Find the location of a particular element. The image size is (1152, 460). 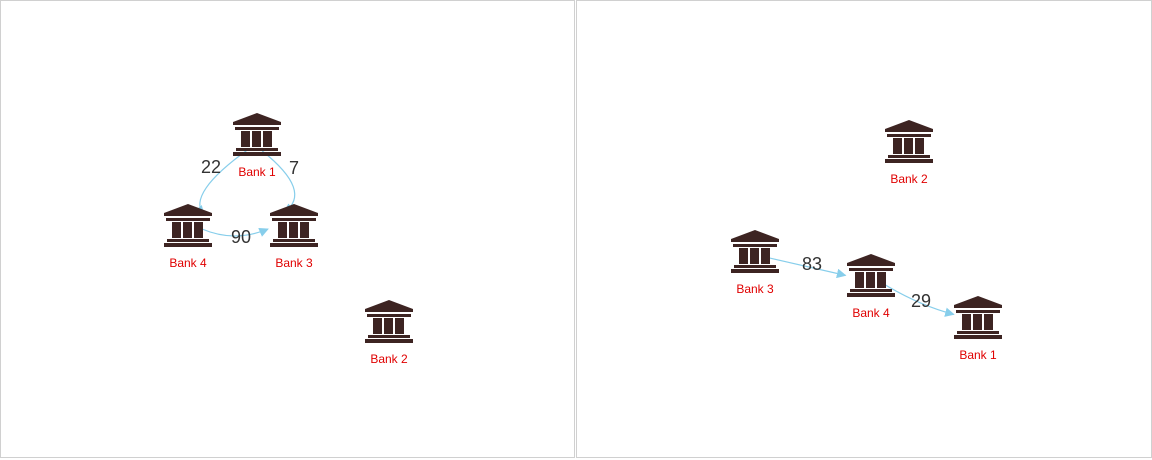

edge-weight-label: 90 is located at coordinates (241, 237).